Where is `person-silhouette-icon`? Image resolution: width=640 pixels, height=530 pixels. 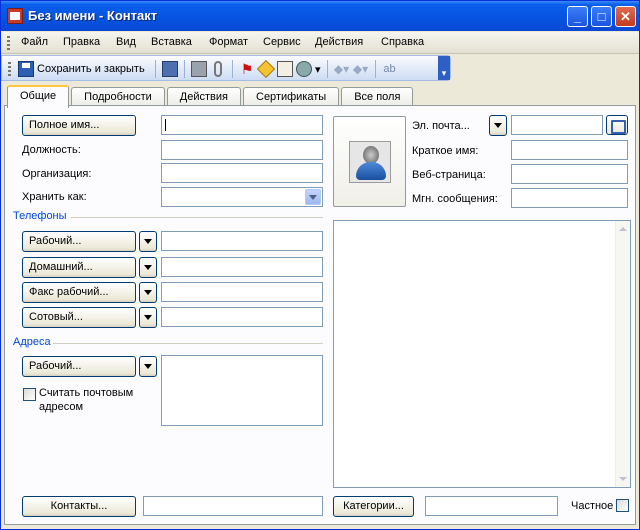 person-silhouette-icon is located at coordinates (370, 162).